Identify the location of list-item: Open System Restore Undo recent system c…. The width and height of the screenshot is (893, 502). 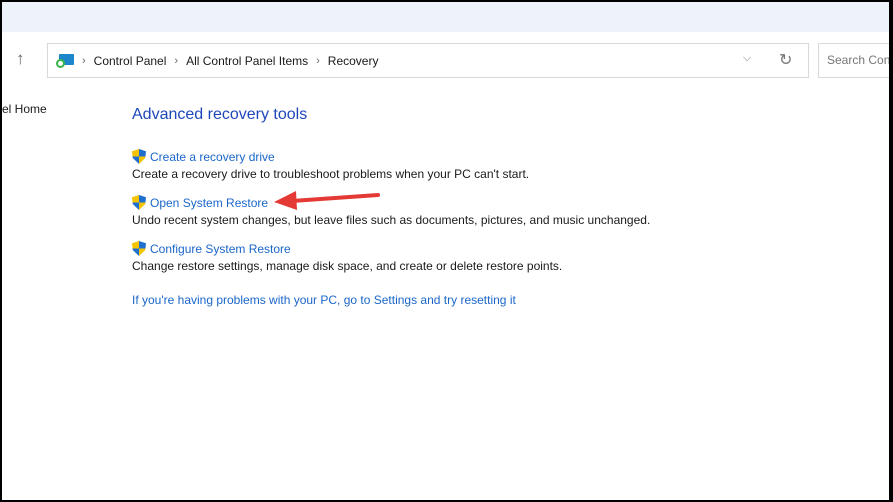
(391, 211).